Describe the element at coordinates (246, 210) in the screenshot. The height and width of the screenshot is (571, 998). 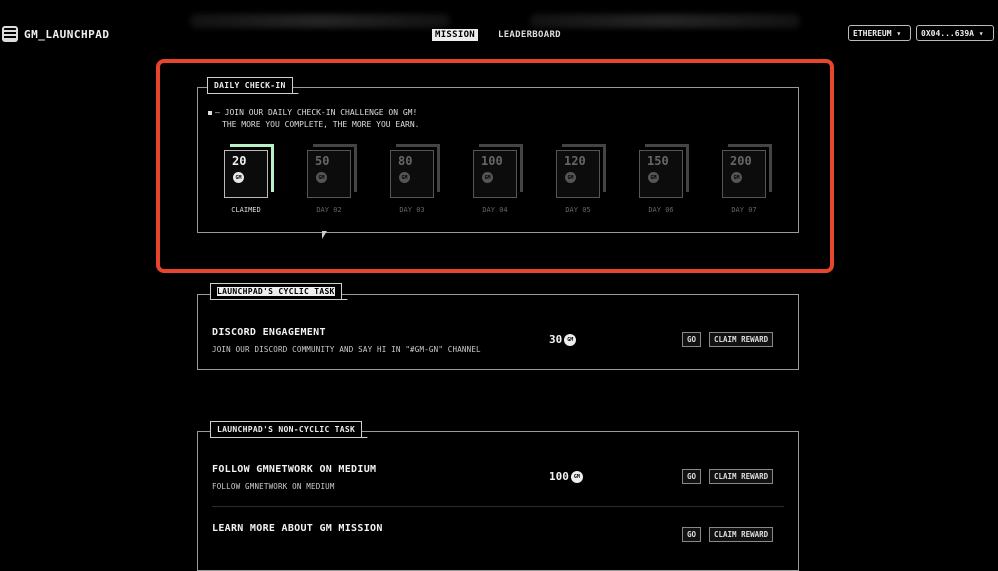
I see `day-label: CLAIMED` at that location.